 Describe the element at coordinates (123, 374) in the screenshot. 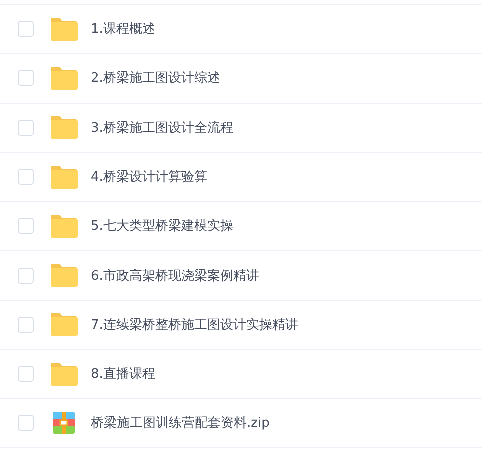

I see `folder-name: 8.直播课程` at that location.